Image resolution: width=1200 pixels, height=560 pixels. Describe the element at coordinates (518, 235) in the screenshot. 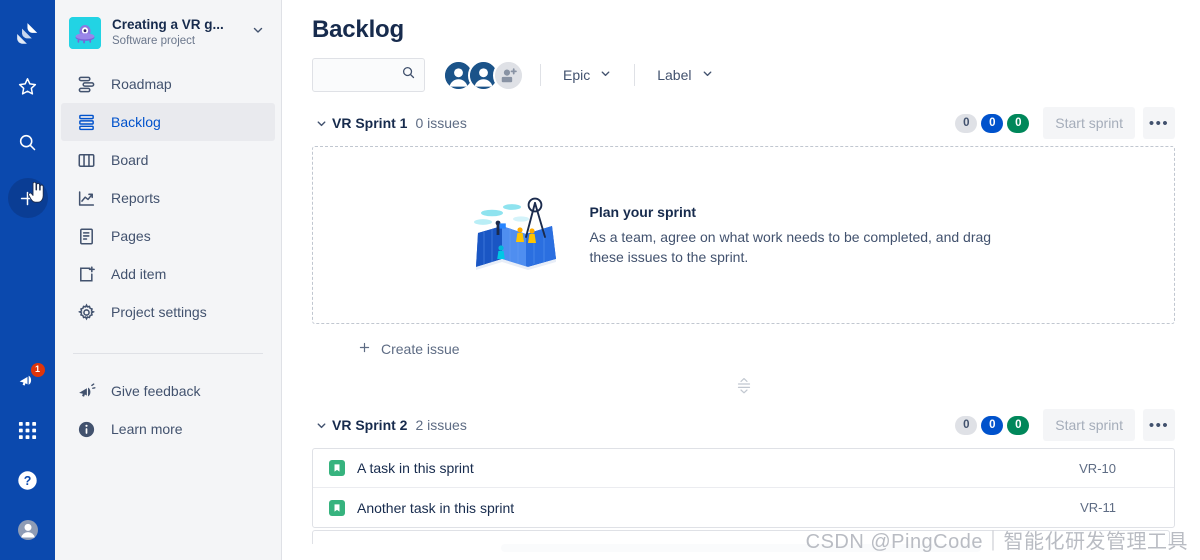

I see `map-compass-illustration` at that location.